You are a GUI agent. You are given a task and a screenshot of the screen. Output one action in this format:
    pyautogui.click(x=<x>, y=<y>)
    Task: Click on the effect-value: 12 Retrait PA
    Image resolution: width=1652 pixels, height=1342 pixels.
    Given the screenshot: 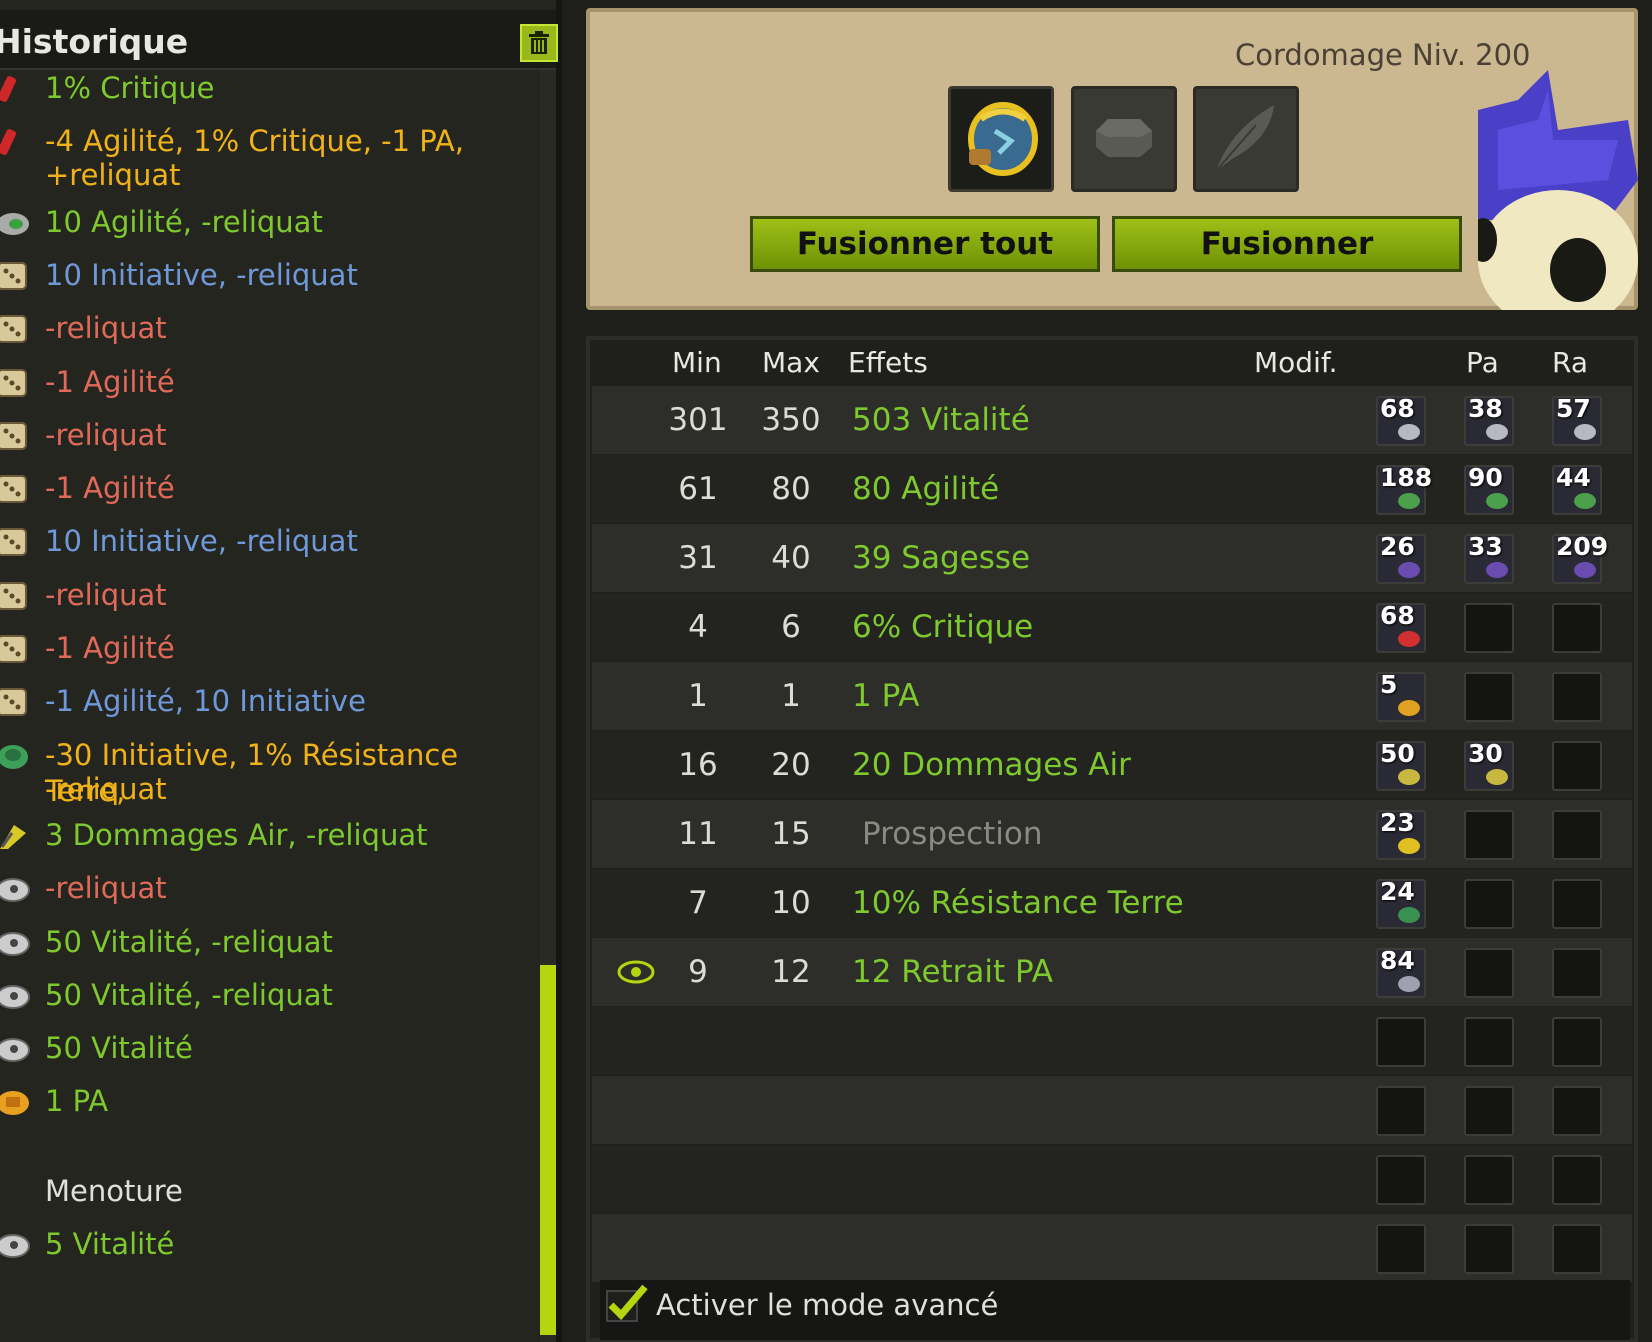 What is the action you would take?
    pyautogui.click(x=952, y=972)
    